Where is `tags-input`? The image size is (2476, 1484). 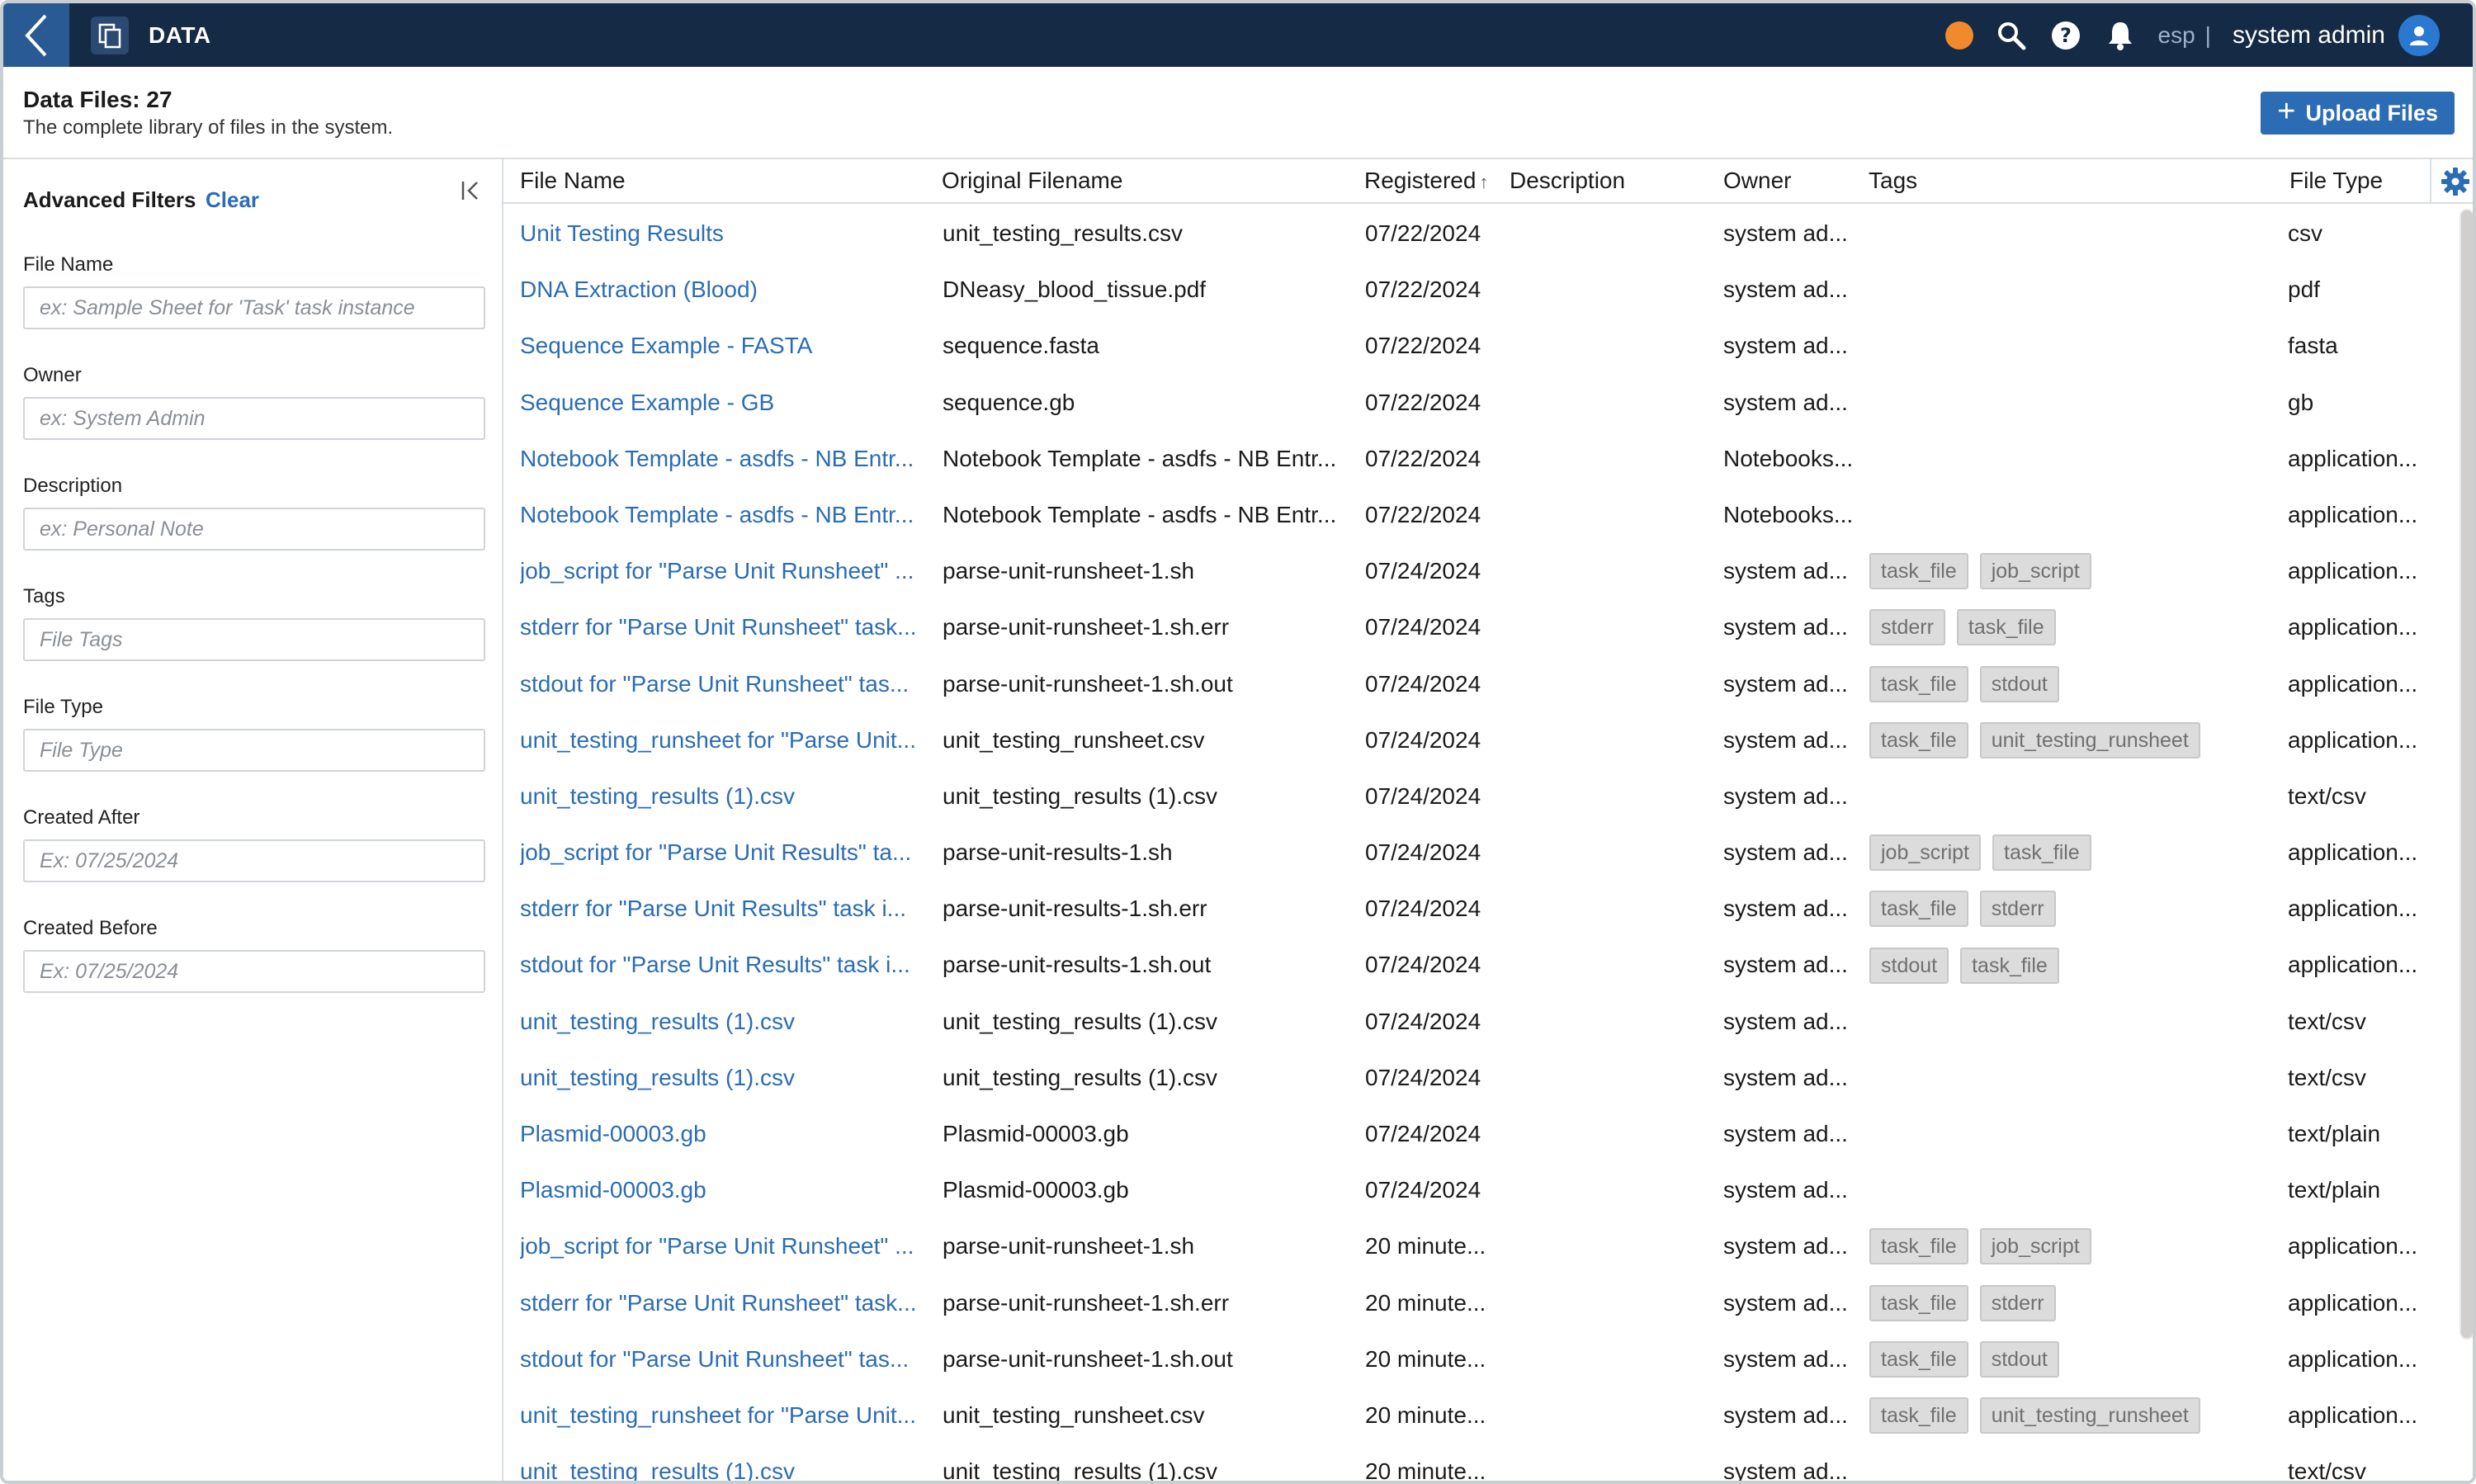
tags-input is located at coordinates (254, 639).